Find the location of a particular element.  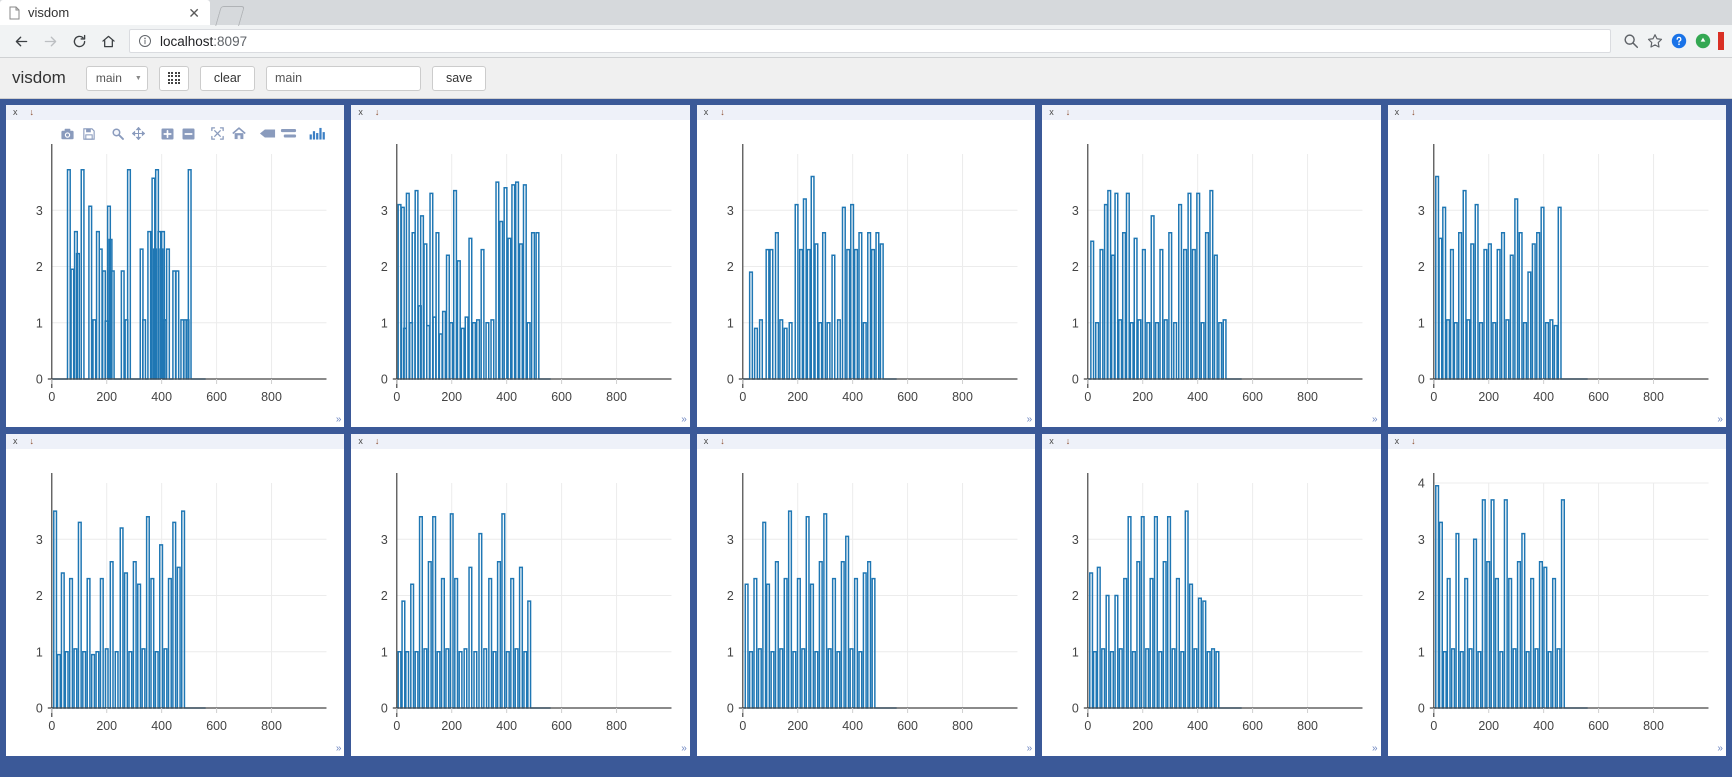

help-circle-icon is located at coordinates (1679, 41).